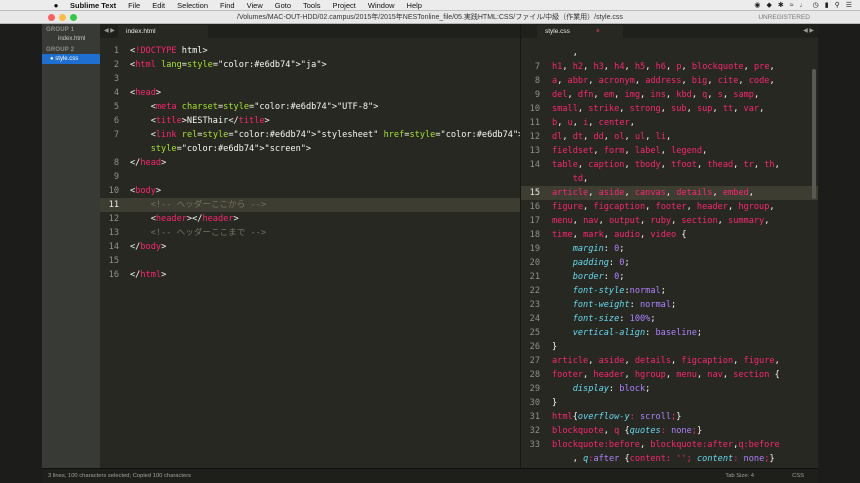 The height and width of the screenshot is (483, 860). I want to click on code-line: td,, so click(669, 179).